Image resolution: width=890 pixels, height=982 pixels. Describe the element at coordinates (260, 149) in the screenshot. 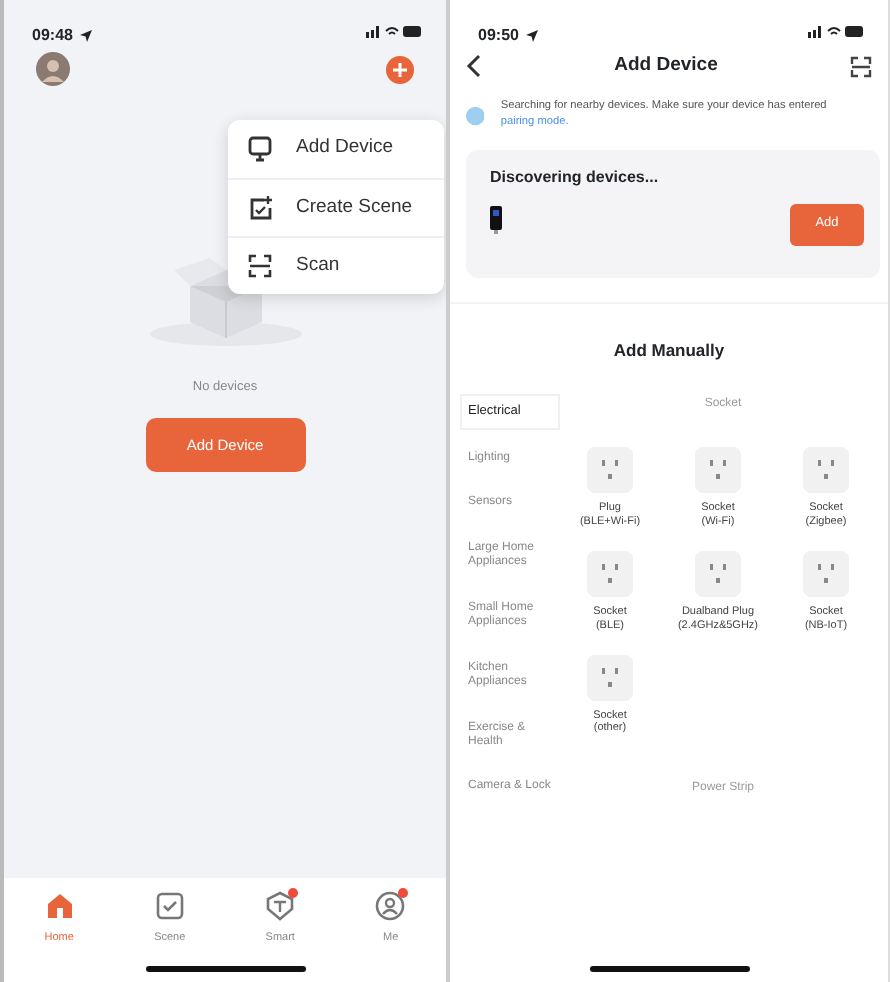

I see `device-icon` at that location.